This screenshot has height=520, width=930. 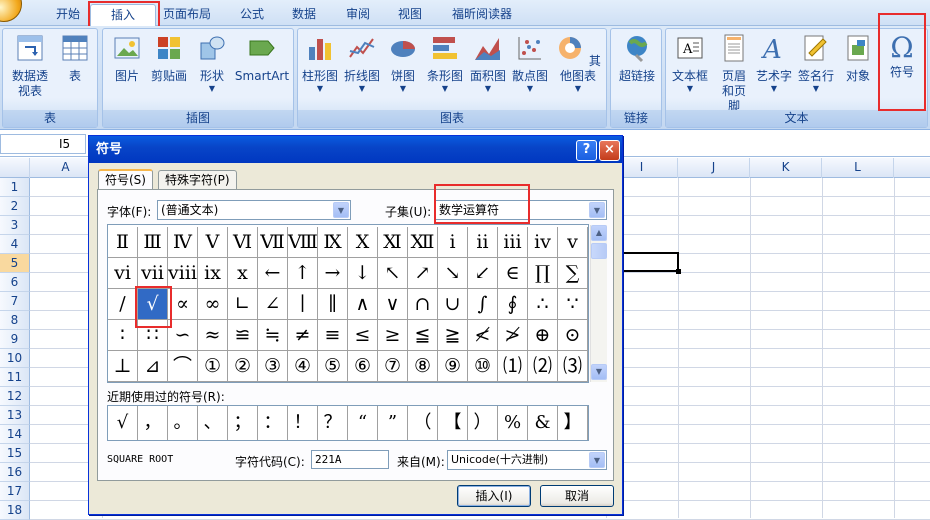 What do you see at coordinates (393, 242) in the screenshot?
I see `symbol-cell: Ⅺ` at bounding box center [393, 242].